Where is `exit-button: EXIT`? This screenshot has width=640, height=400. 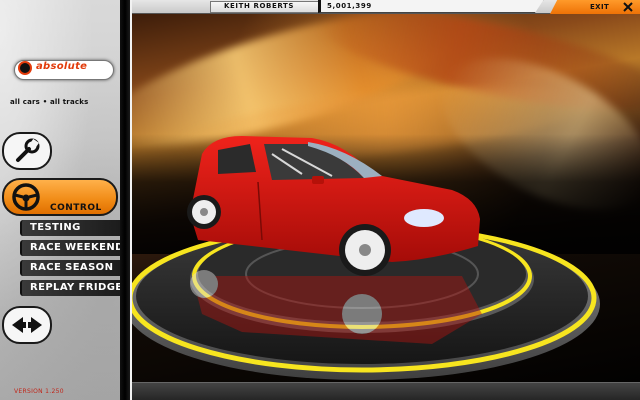
exit-button: EXIT is located at coordinates (595, 7).